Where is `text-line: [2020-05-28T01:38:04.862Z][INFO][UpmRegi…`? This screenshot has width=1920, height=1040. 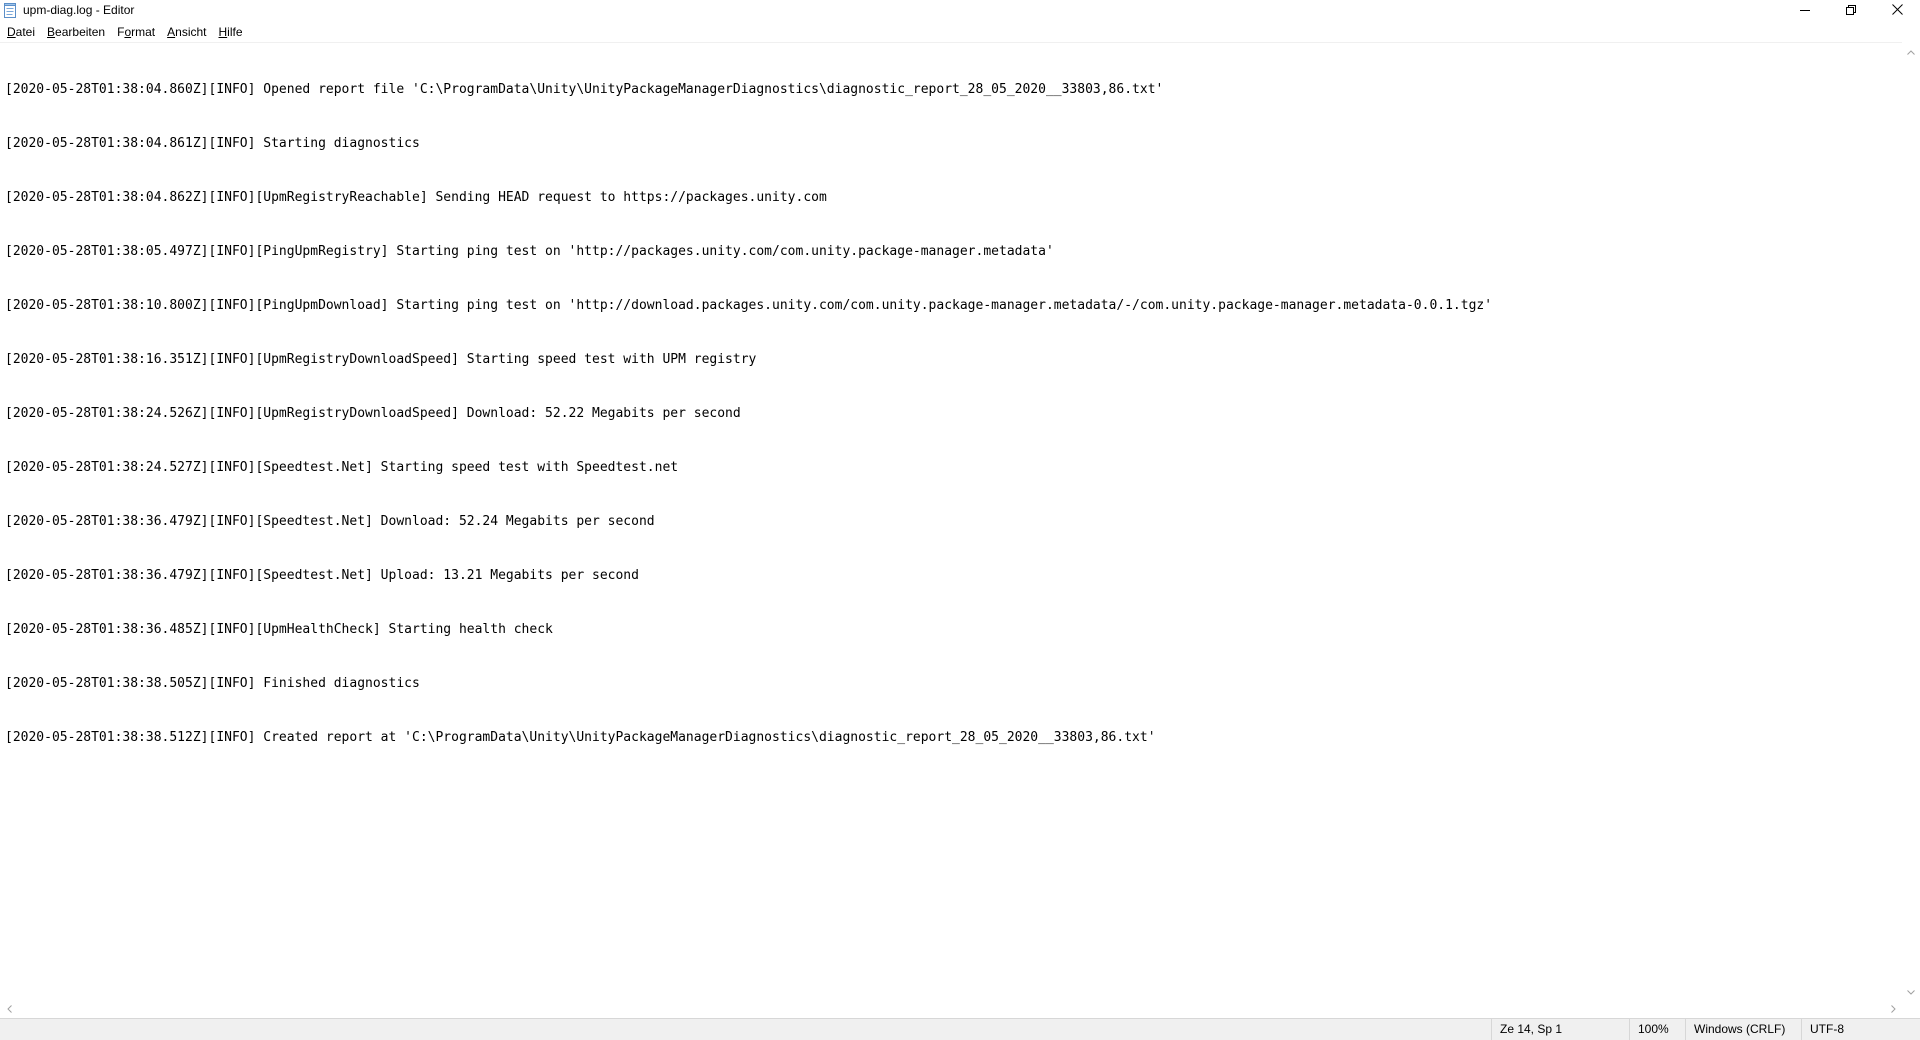 text-line: [2020-05-28T01:38:04.862Z][INFO][UpmRegi… is located at coordinates (416, 197).